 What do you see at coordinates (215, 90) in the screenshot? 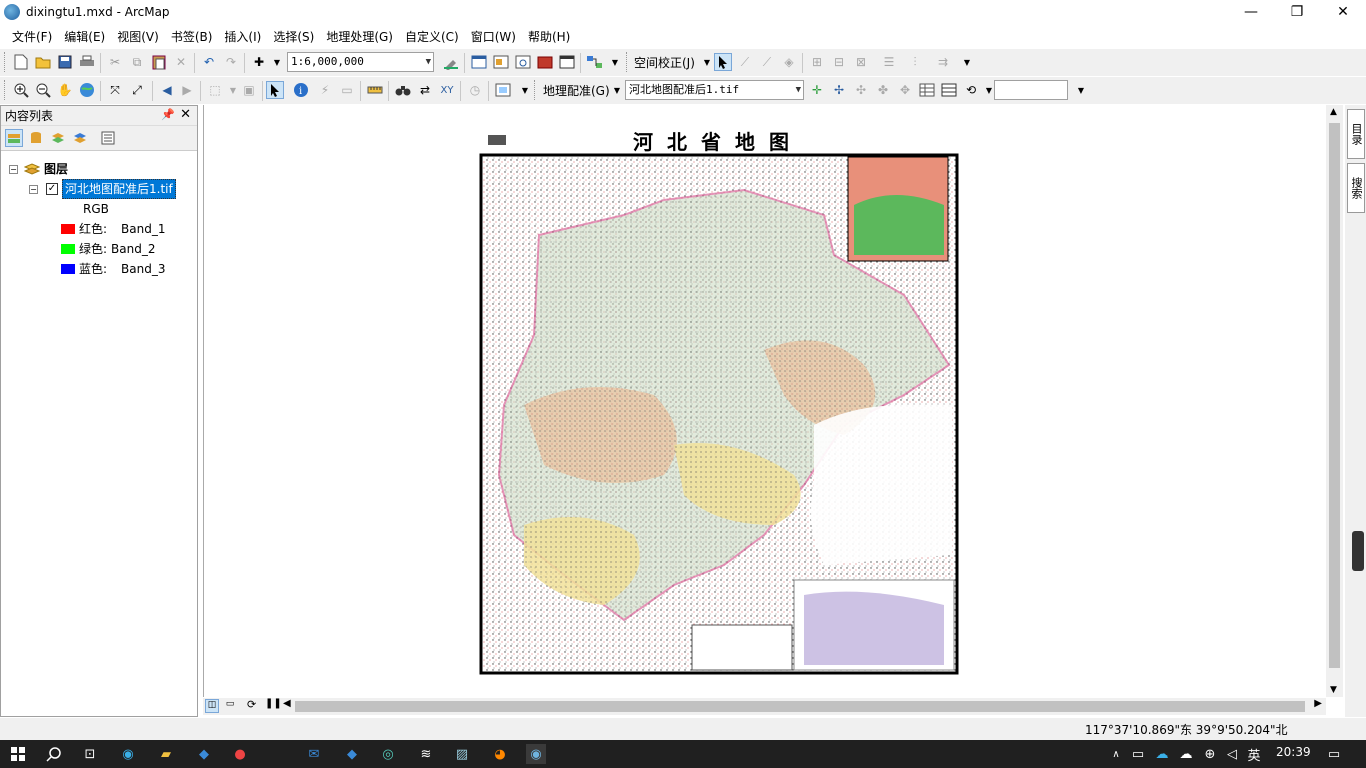
I see `select-features-icon: ⬚` at bounding box center [215, 90].